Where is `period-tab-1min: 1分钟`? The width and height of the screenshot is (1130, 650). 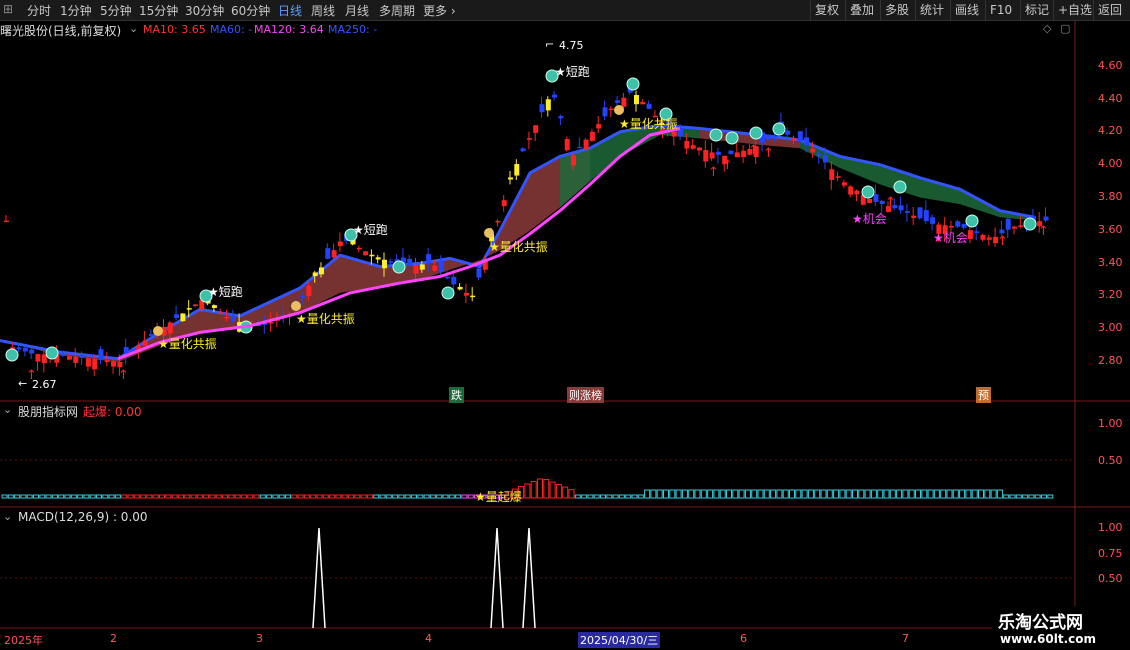
period-tab-1min: 1分钟 is located at coordinates (76, 10).